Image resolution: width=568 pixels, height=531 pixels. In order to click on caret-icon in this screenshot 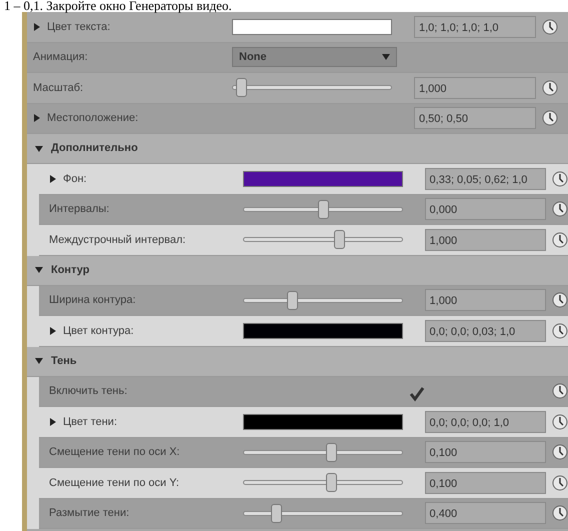, I will do `click(386, 57)`.